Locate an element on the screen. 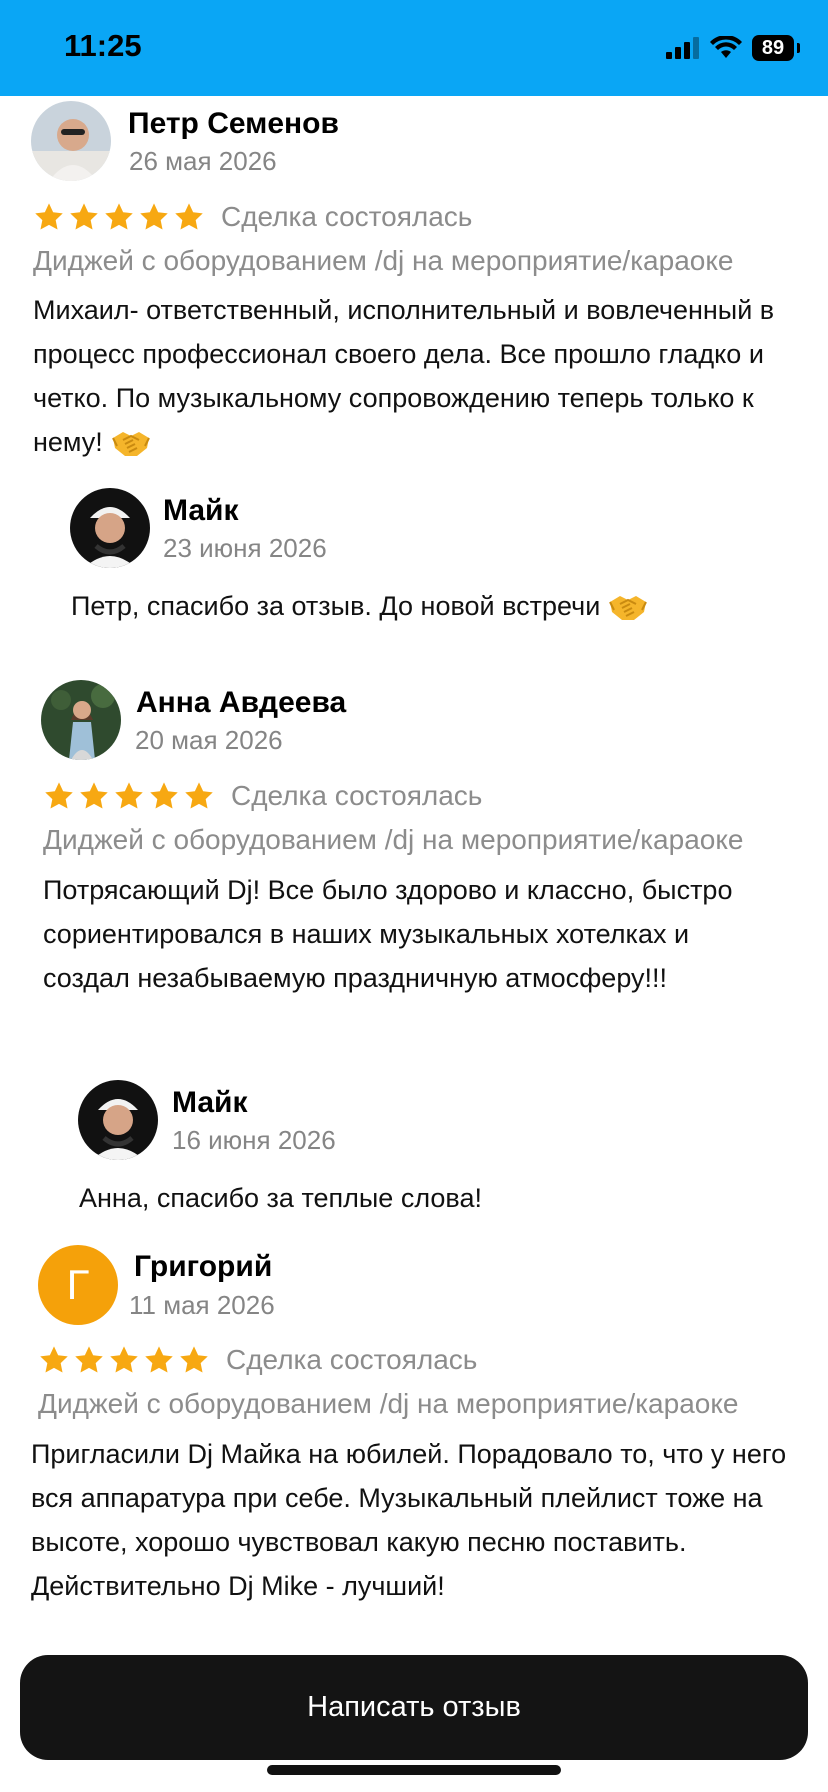  write-review-button: Написать отзыв is located at coordinates (414, 1707).